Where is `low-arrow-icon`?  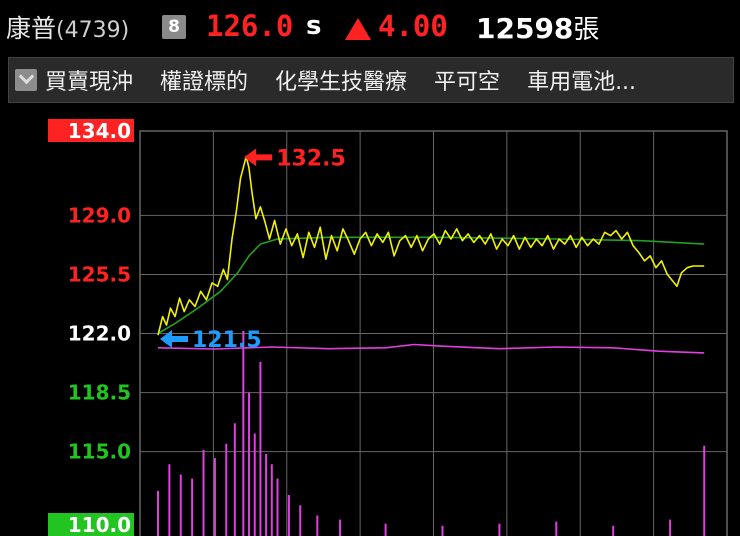
low-arrow-icon is located at coordinates (174, 338).